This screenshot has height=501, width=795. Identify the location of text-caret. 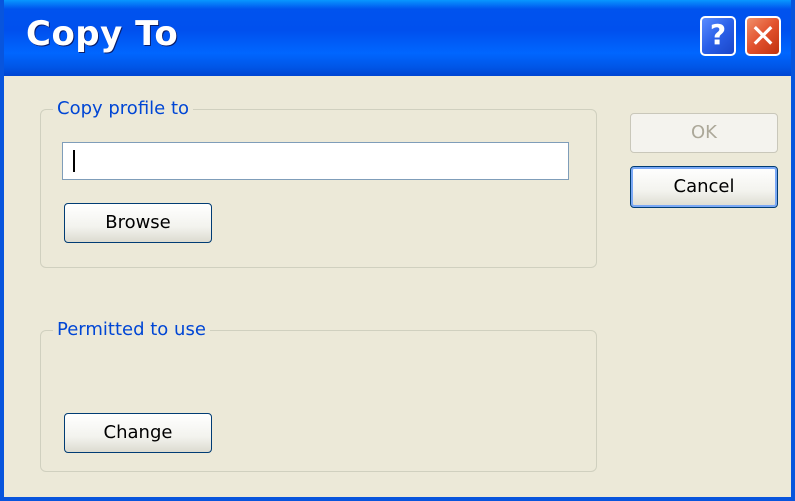
(74, 161).